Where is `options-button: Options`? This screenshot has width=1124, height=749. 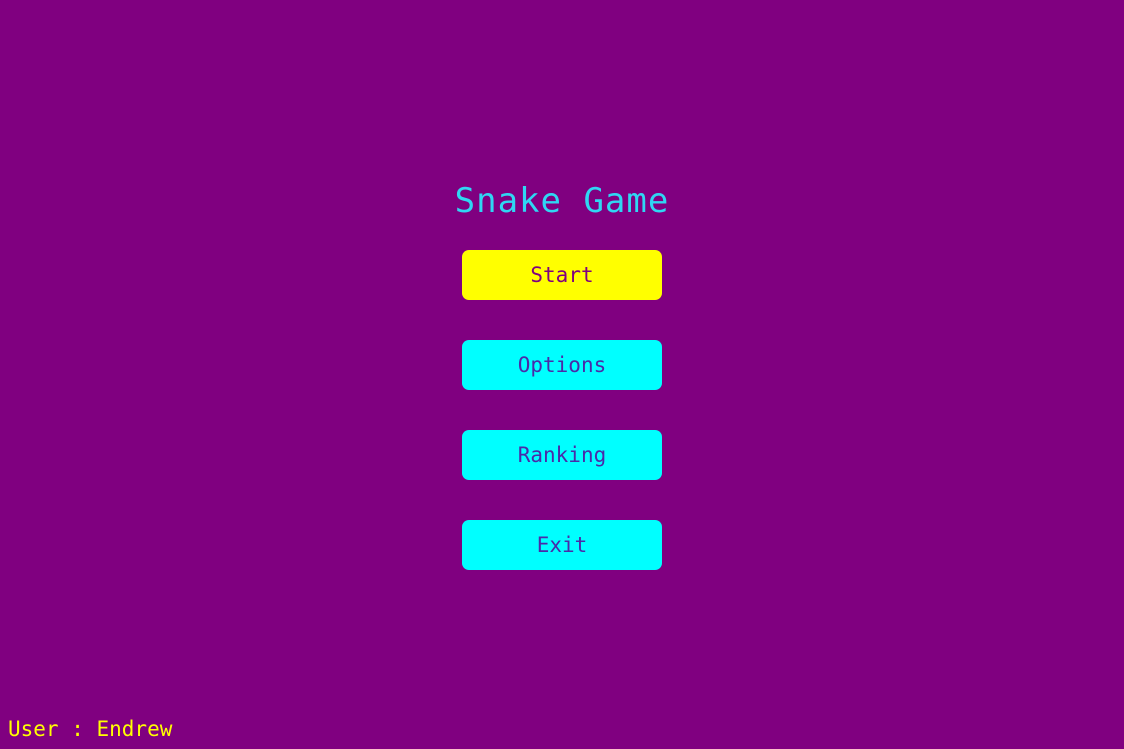
options-button: Options is located at coordinates (562, 365).